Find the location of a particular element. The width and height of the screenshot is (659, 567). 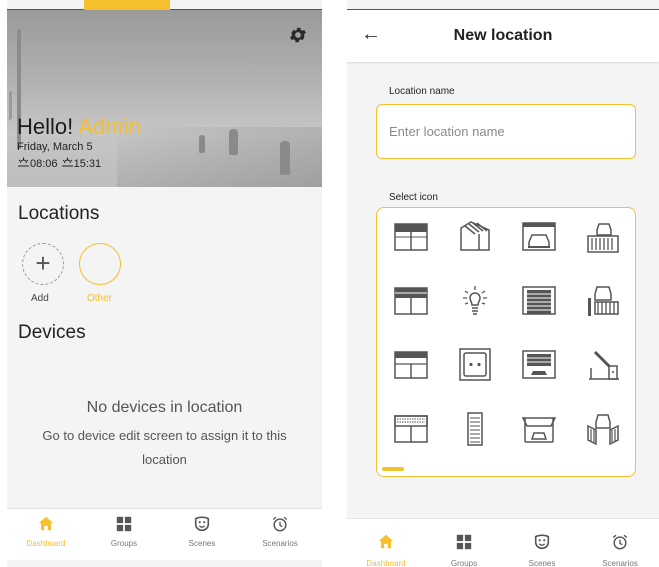

greeting-text: Hello! is located at coordinates (45, 126).